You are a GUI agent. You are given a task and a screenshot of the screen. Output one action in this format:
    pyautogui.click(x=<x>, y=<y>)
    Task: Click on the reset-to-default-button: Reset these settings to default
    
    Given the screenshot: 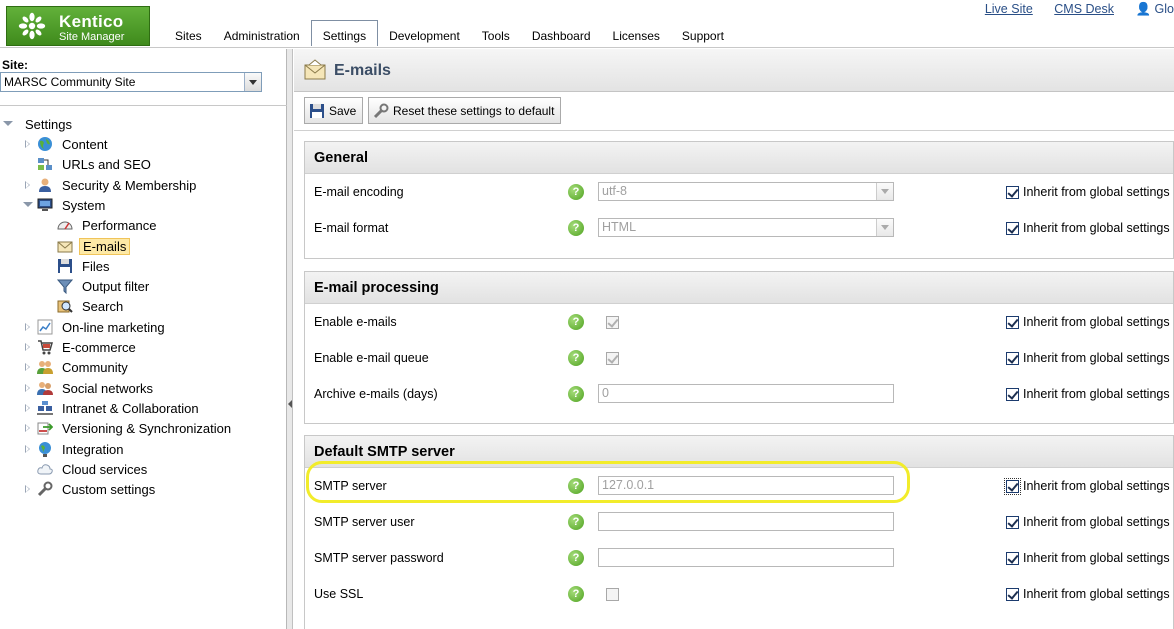 What is the action you would take?
    pyautogui.click(x=465, y=110)
    